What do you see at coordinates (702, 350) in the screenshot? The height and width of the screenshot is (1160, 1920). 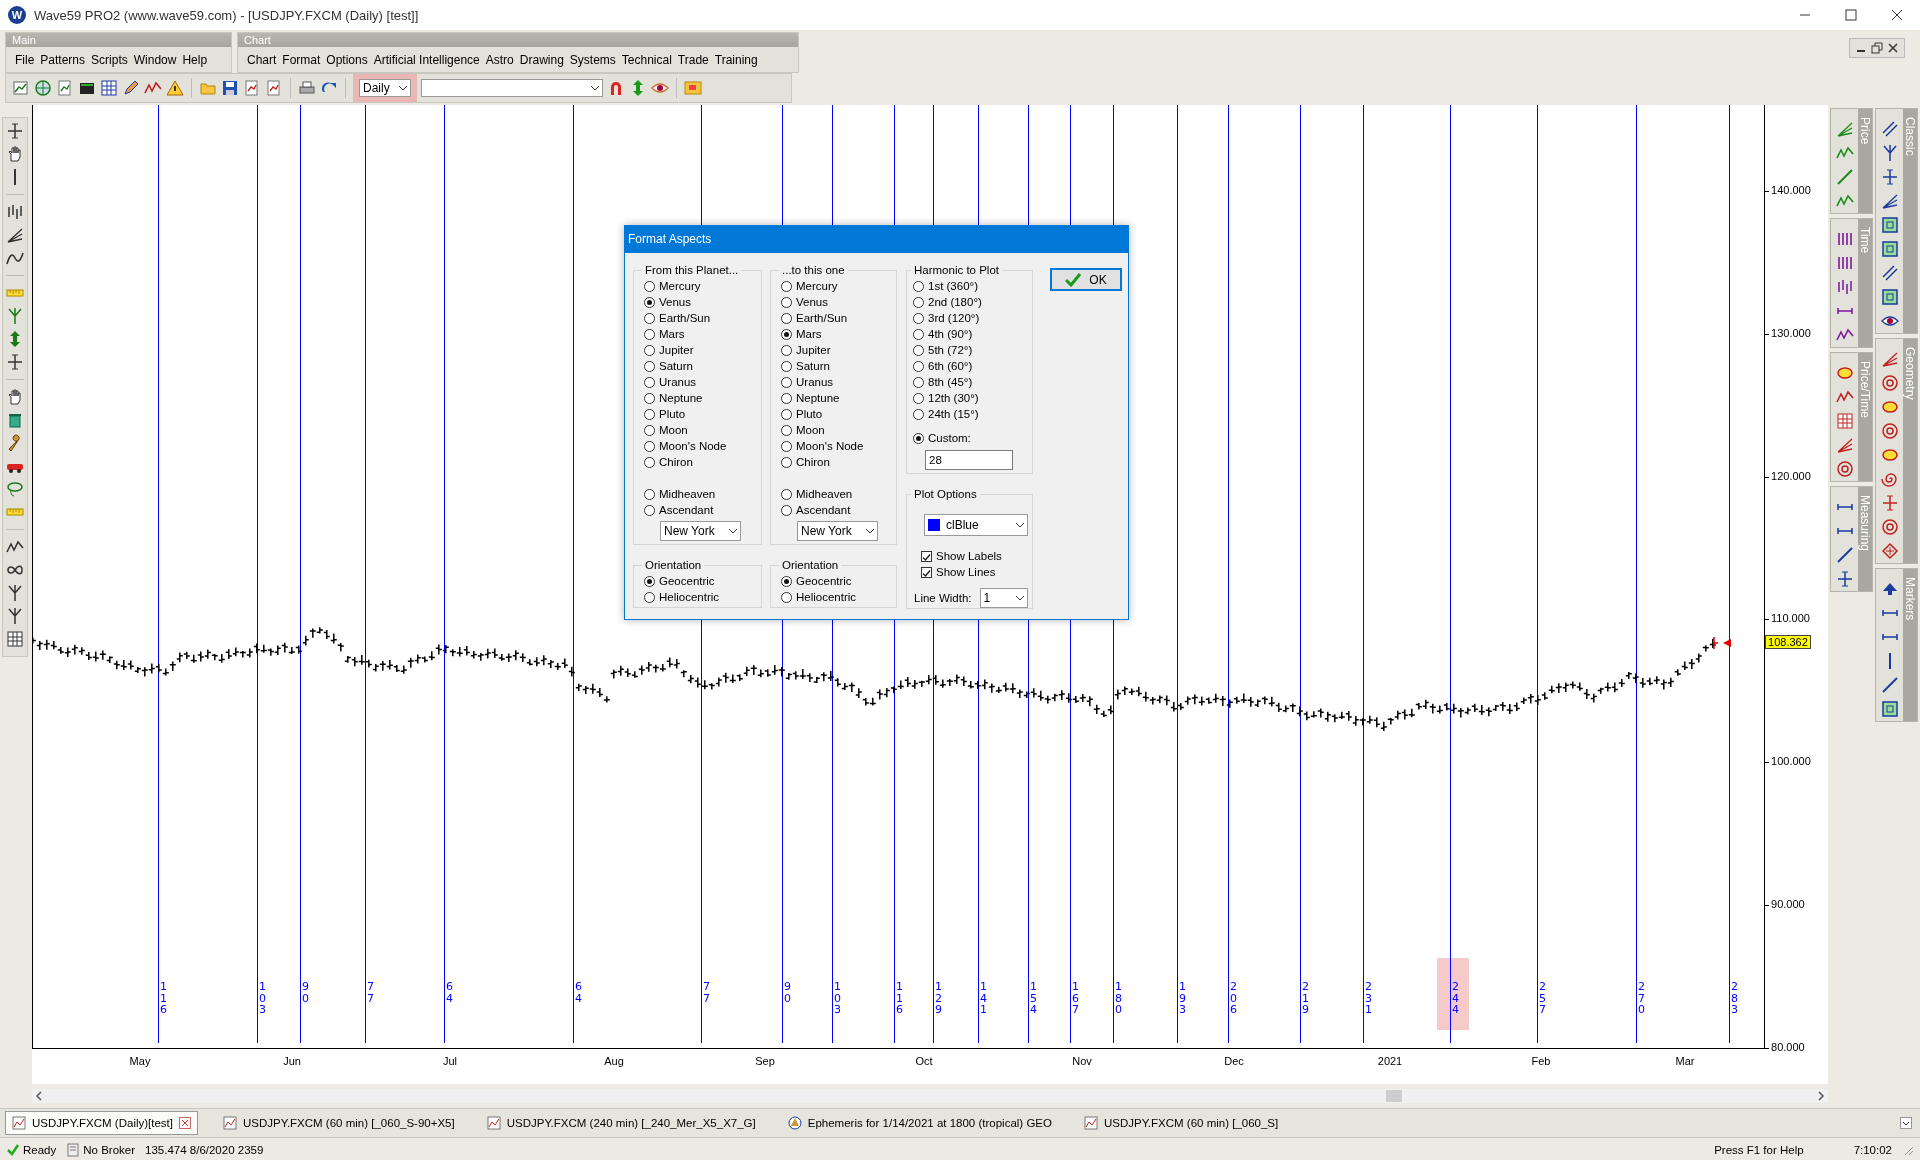 I see `radio-button: Jupiter` at bounding box center [702, 350].